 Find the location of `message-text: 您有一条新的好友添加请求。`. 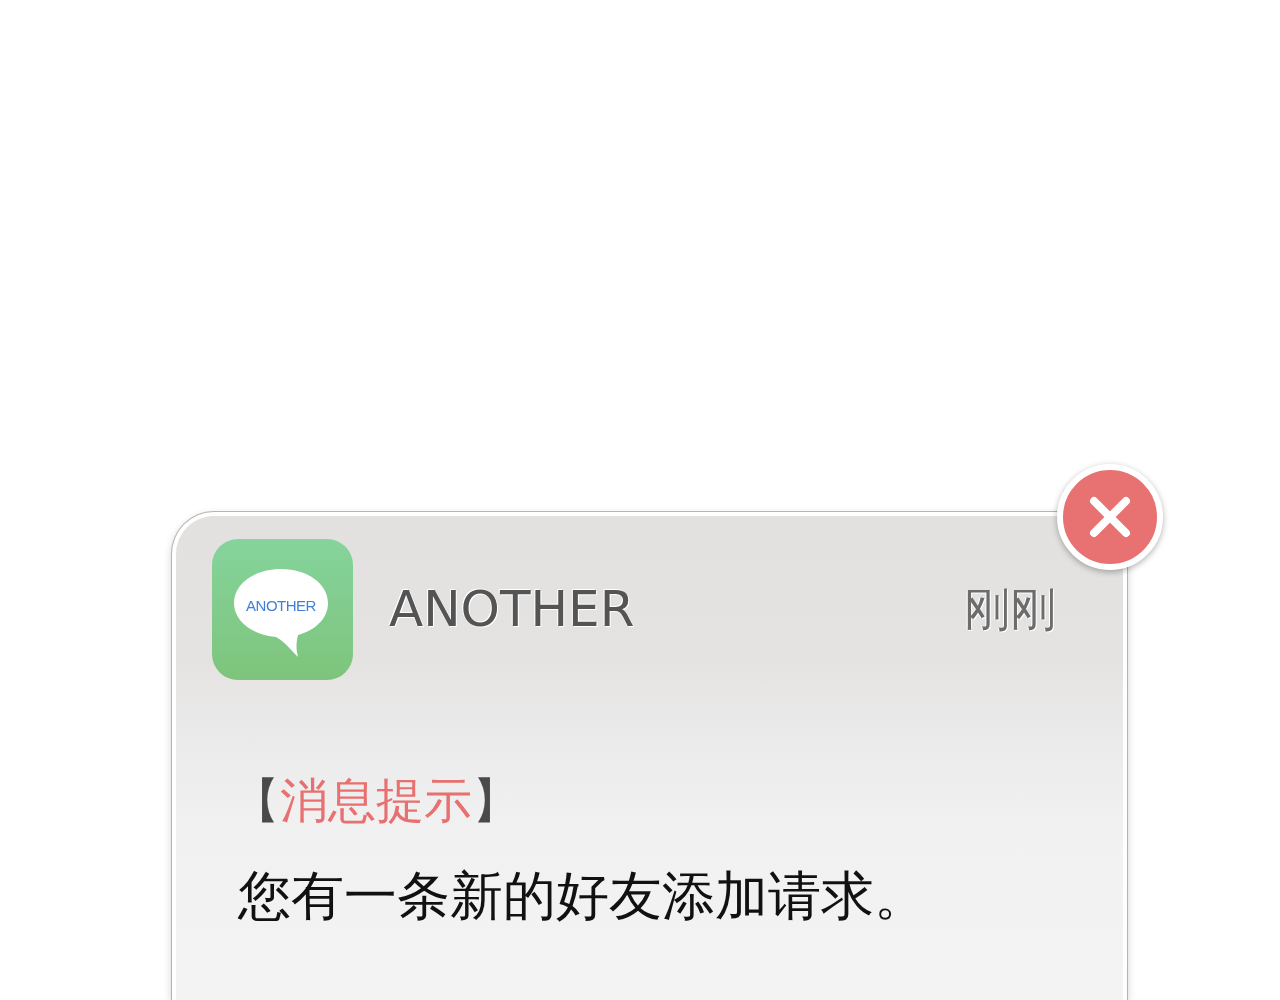

message-text: 您有一条新的好友添加请求。 is located at coordinates (582, 896).